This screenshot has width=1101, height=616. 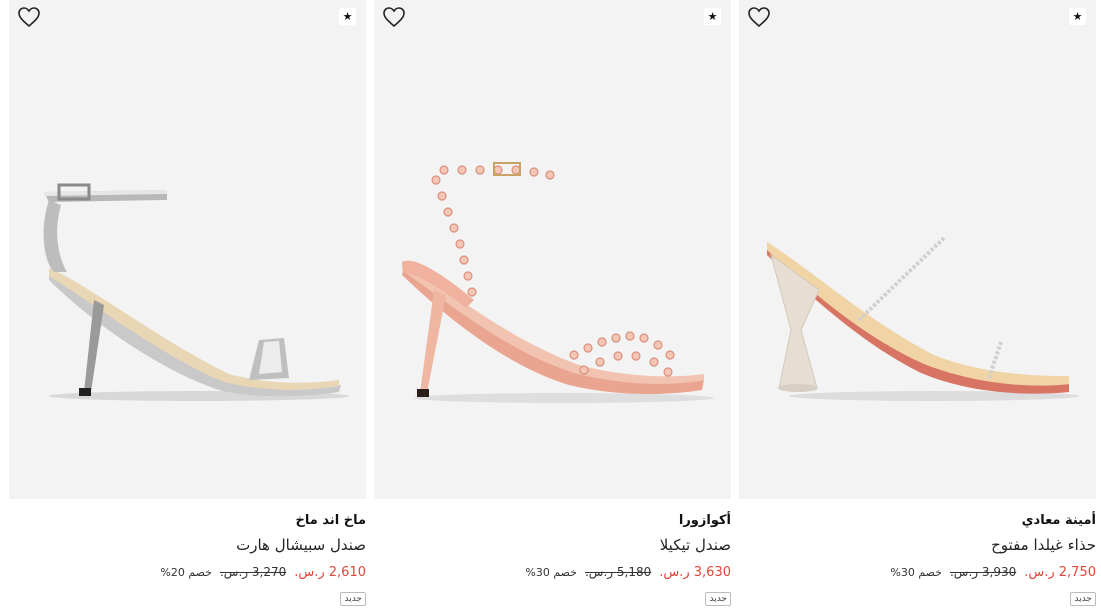 I want to click on product-brand: أكوازورا, so click(x=705, y=520).